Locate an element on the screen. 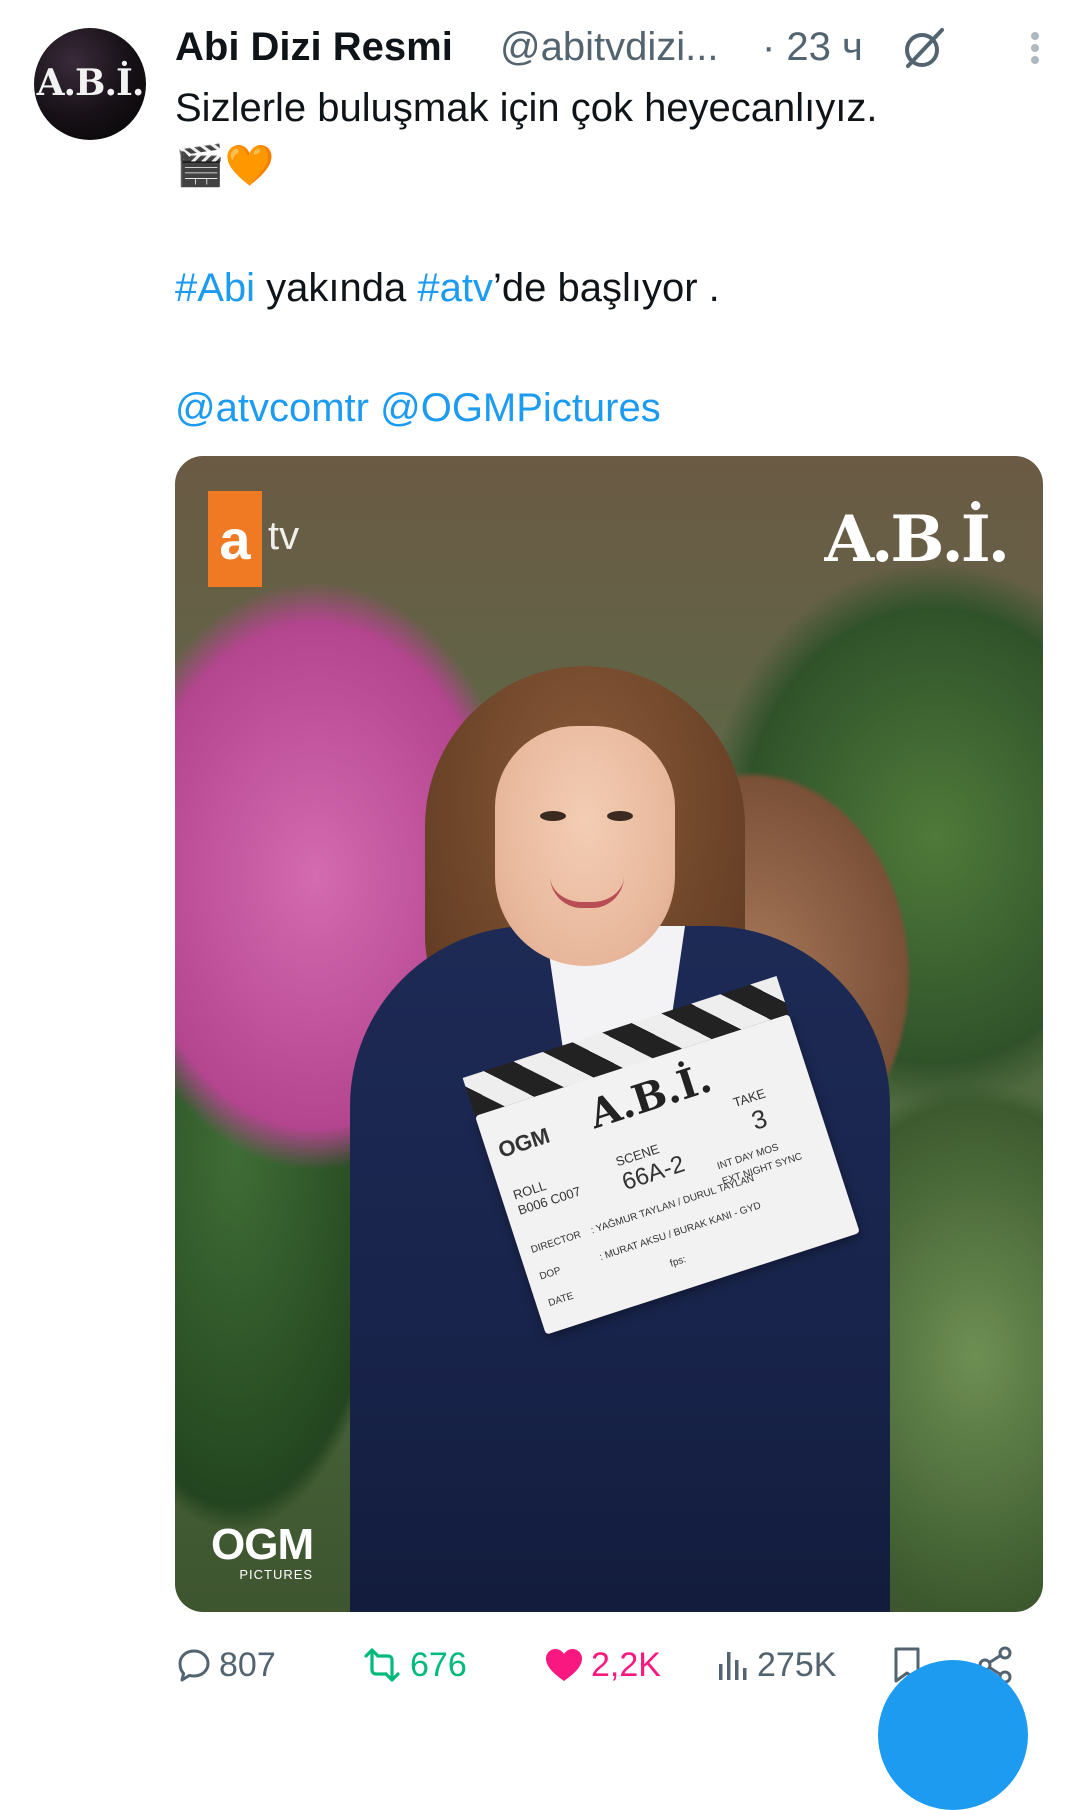  mention-atvcomtr: @atvcomtr is located at coordinates (272, 408).